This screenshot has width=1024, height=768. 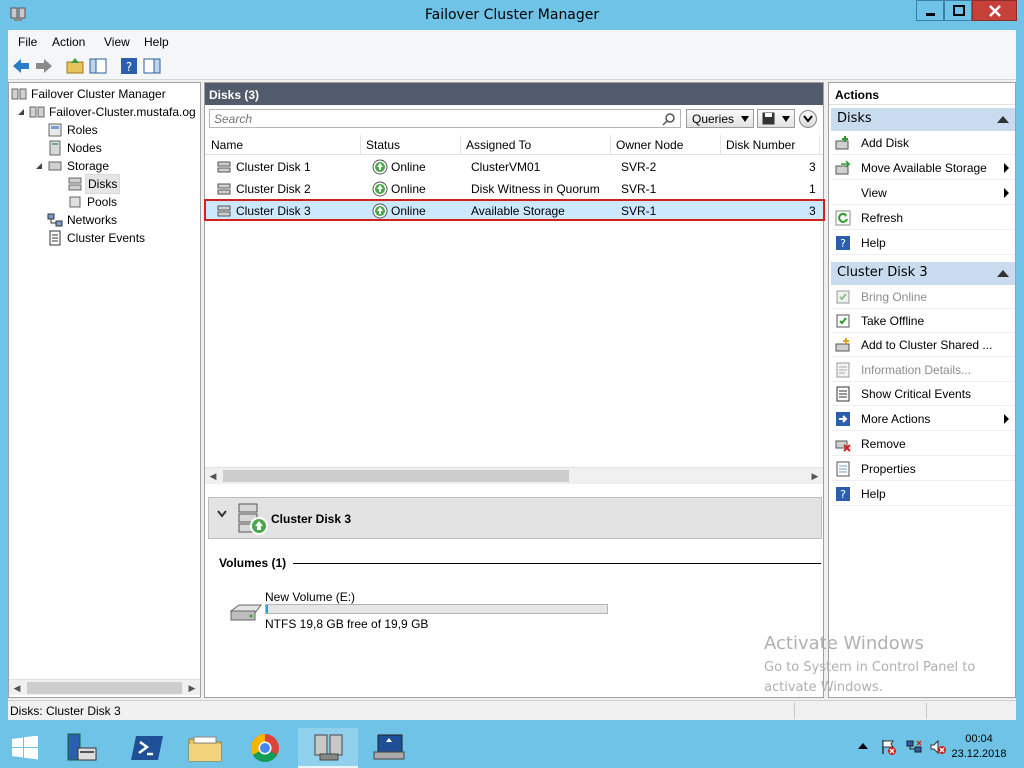 What do you see at coordinates (994, 10) in the screenshot?
I see `close-button` at bounding box center [994, 10].